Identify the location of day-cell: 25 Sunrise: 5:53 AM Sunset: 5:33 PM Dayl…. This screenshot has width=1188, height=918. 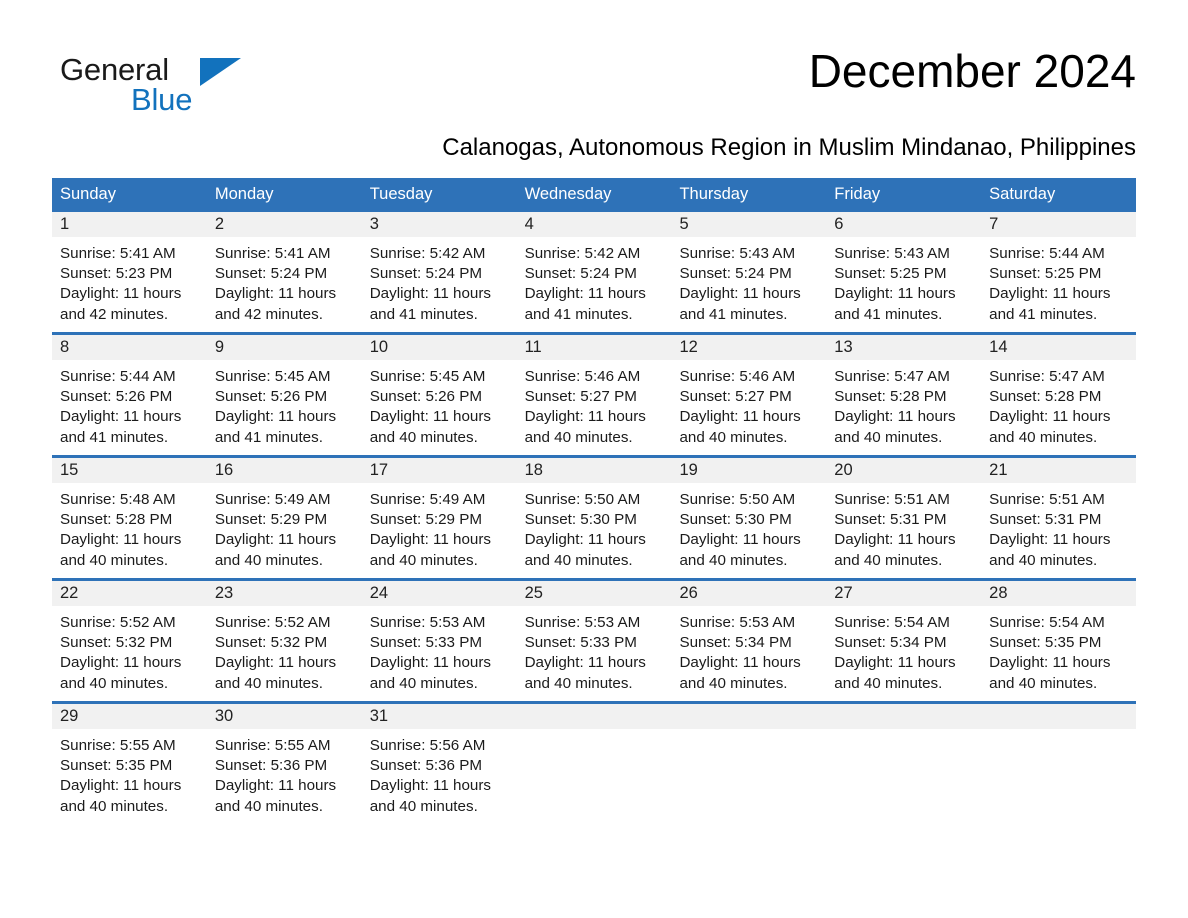
(594, 641).